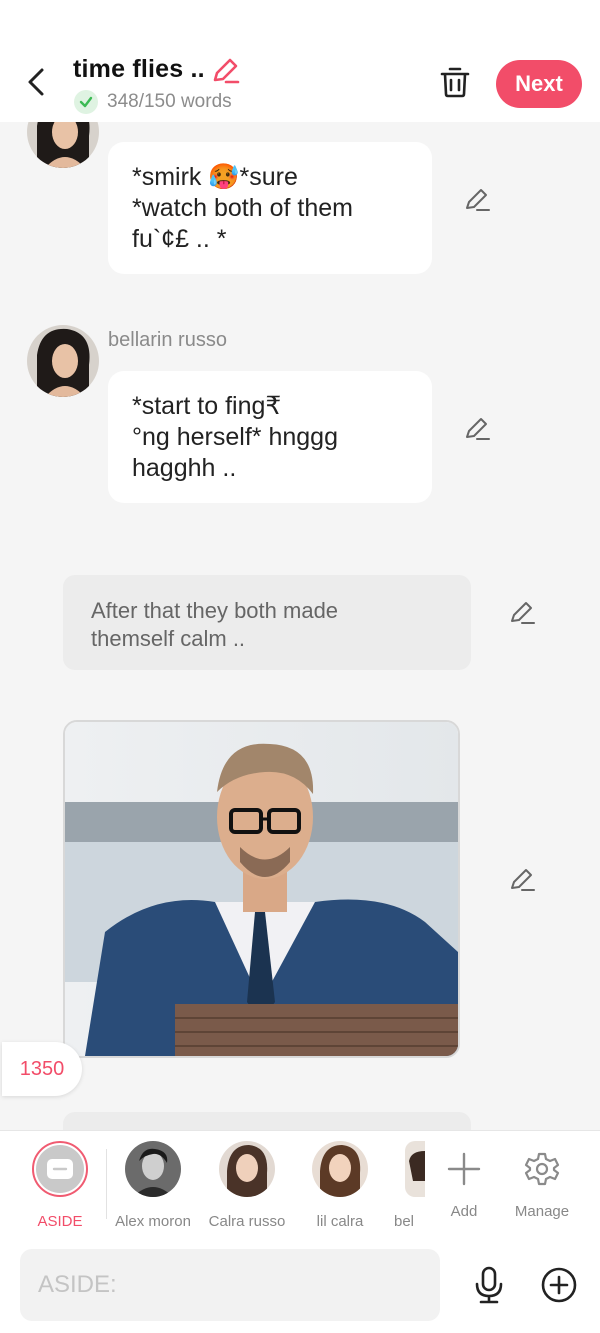 The width and height of the screenshot is (600, 1333). What do you see at coordinates (247, 1221) in the screenshot?
I see `character-label: Calra russo` at bounding box center [247, 1221].